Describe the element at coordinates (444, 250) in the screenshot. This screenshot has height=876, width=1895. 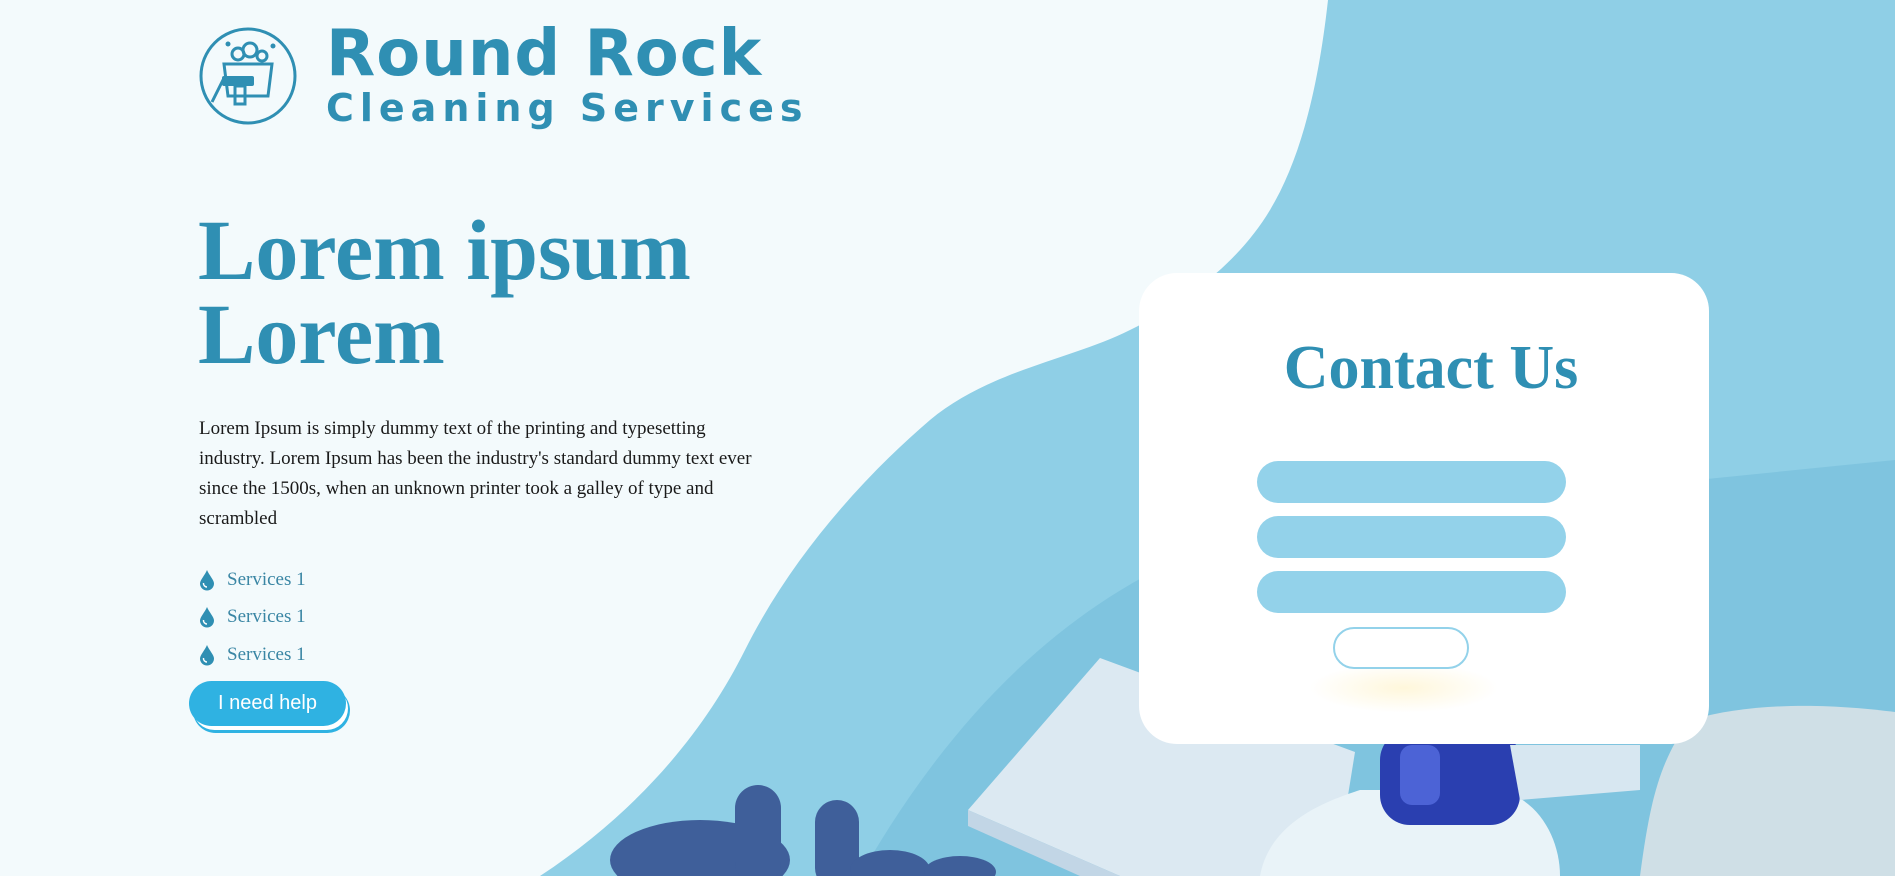
I see `hero-title-line-1: Lorem ipsum` at that location.